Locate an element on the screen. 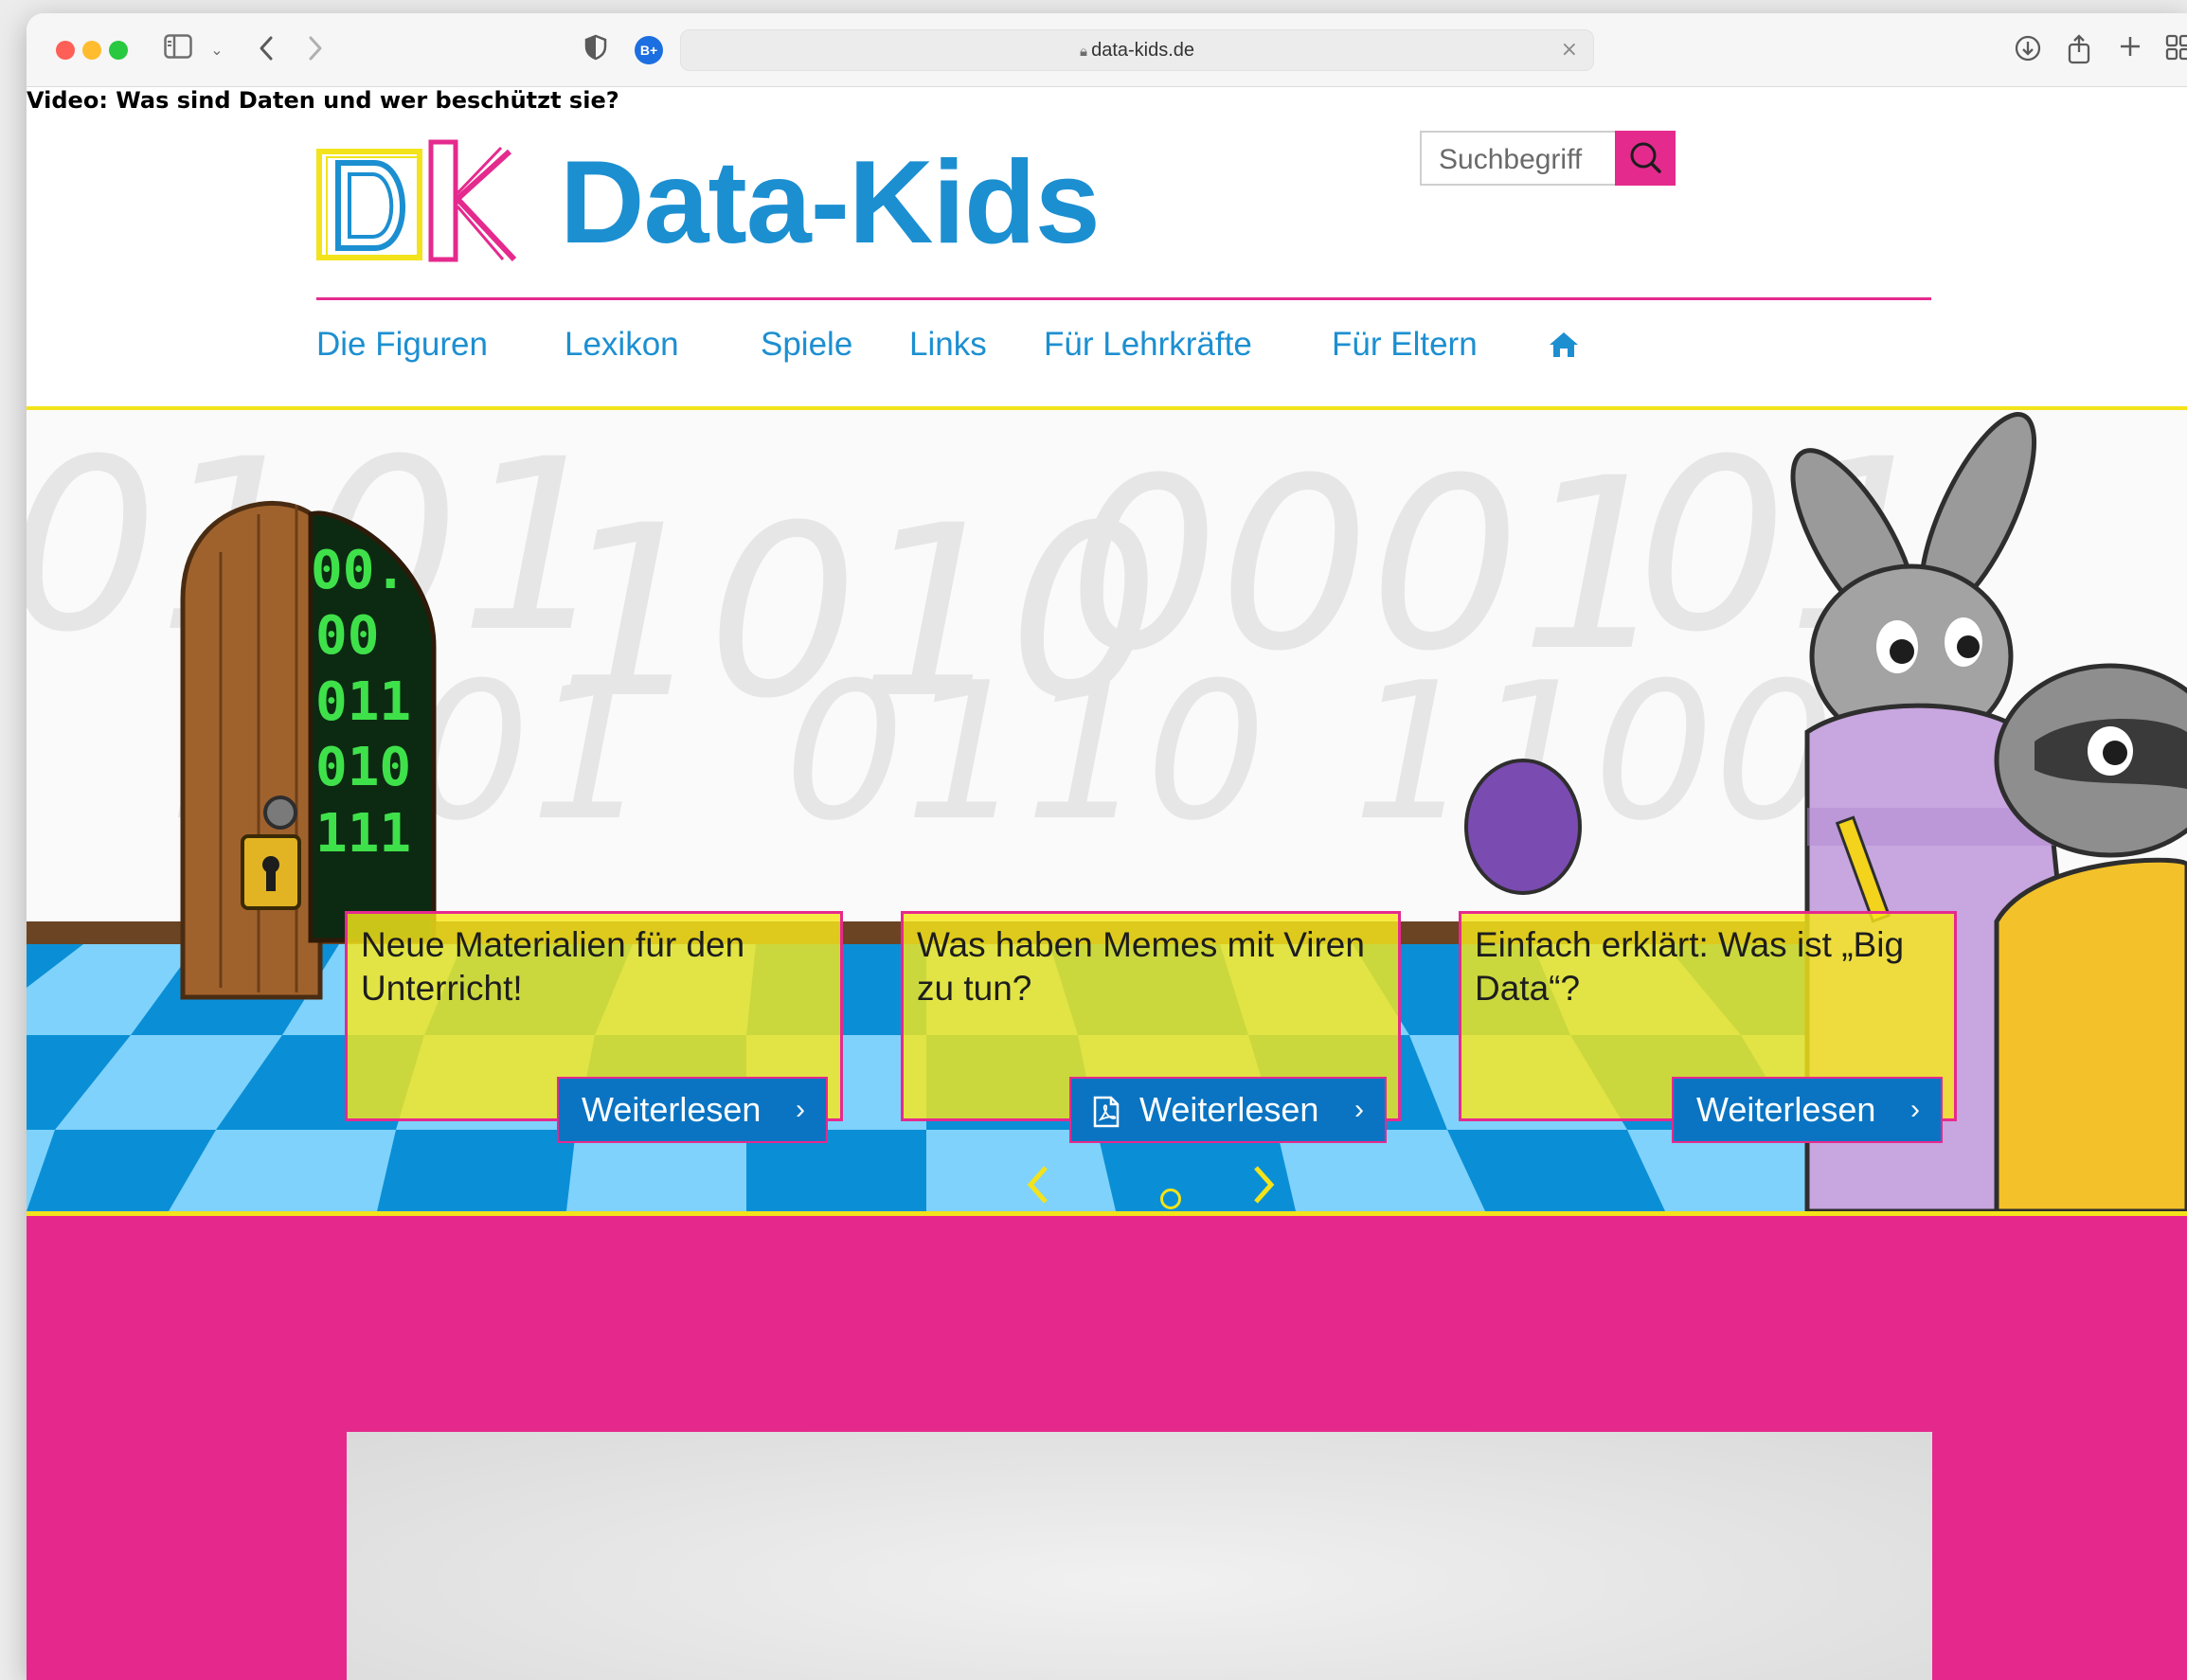  clear-url-icon: × is located at coordinates (1570, 50).